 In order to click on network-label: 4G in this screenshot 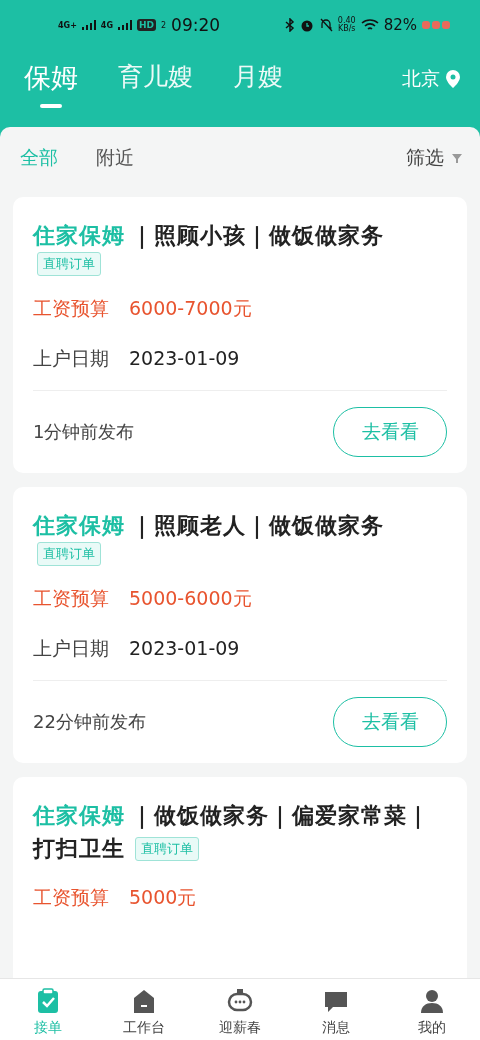, I will do `click(106, 25)`.